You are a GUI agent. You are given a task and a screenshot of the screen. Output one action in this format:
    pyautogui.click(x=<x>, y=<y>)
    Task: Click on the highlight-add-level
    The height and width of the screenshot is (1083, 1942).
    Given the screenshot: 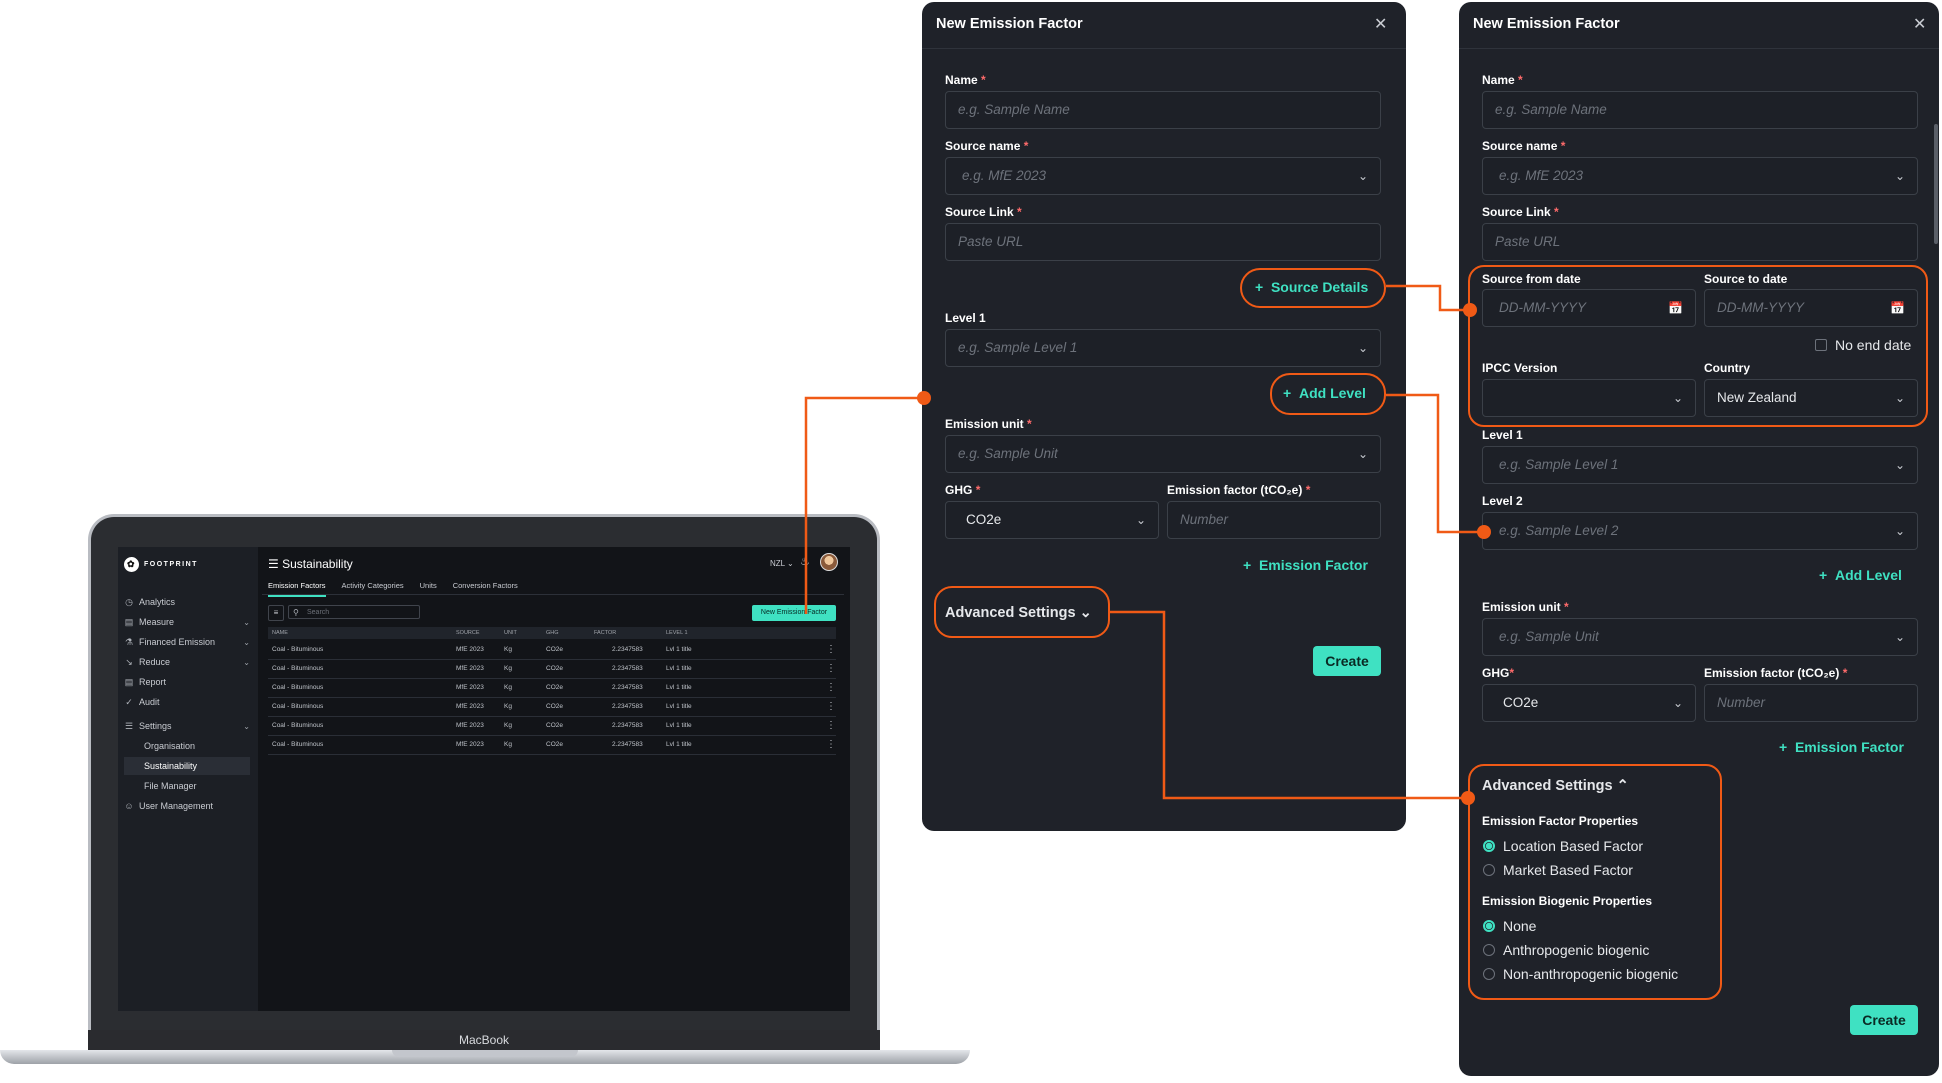 What is the action you would take?
    pyautogui.click(x=1328, y=394)
    